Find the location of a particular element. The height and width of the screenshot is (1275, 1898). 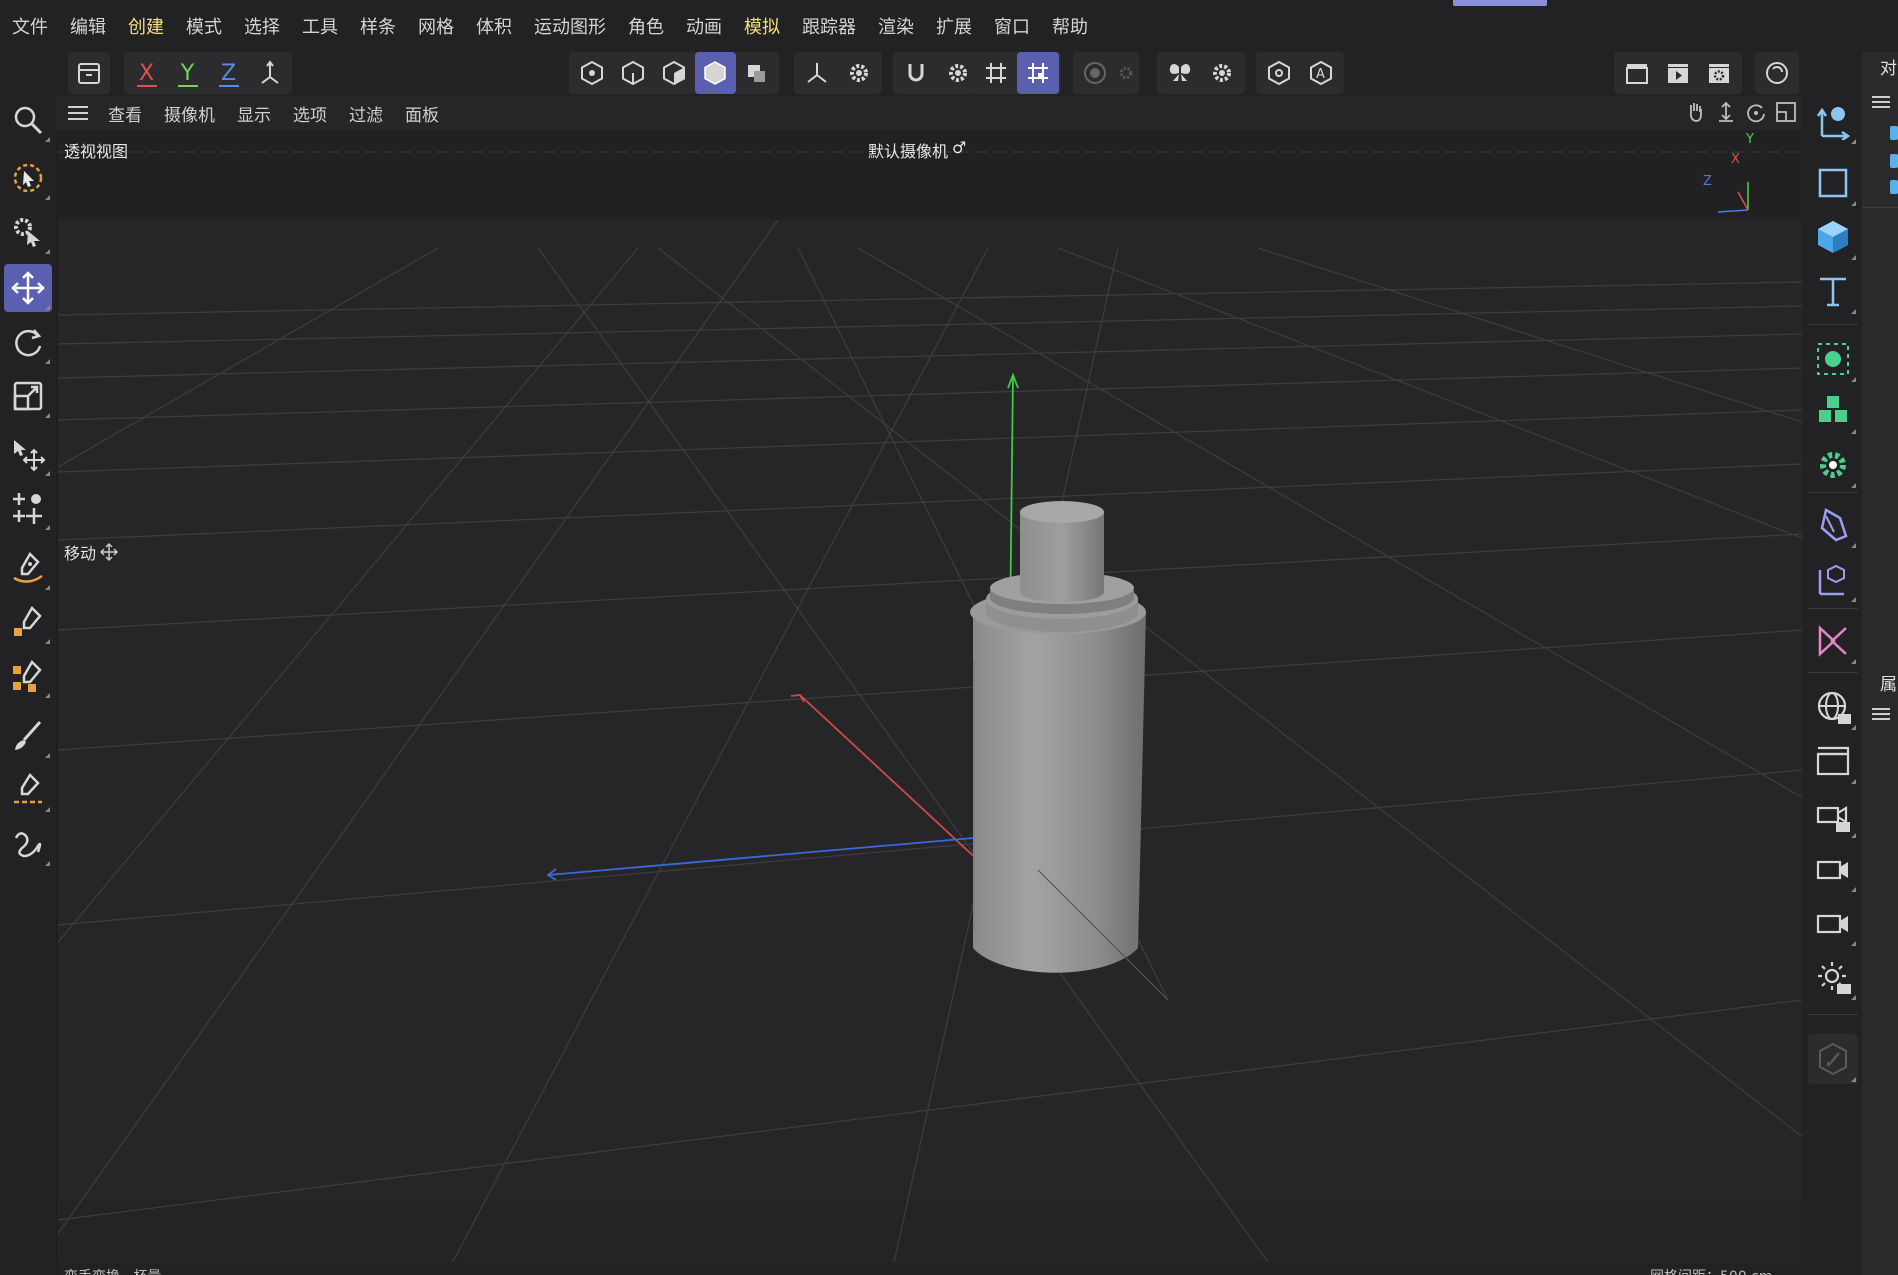

polygons-mode-button is located at coordinates (673, 73).